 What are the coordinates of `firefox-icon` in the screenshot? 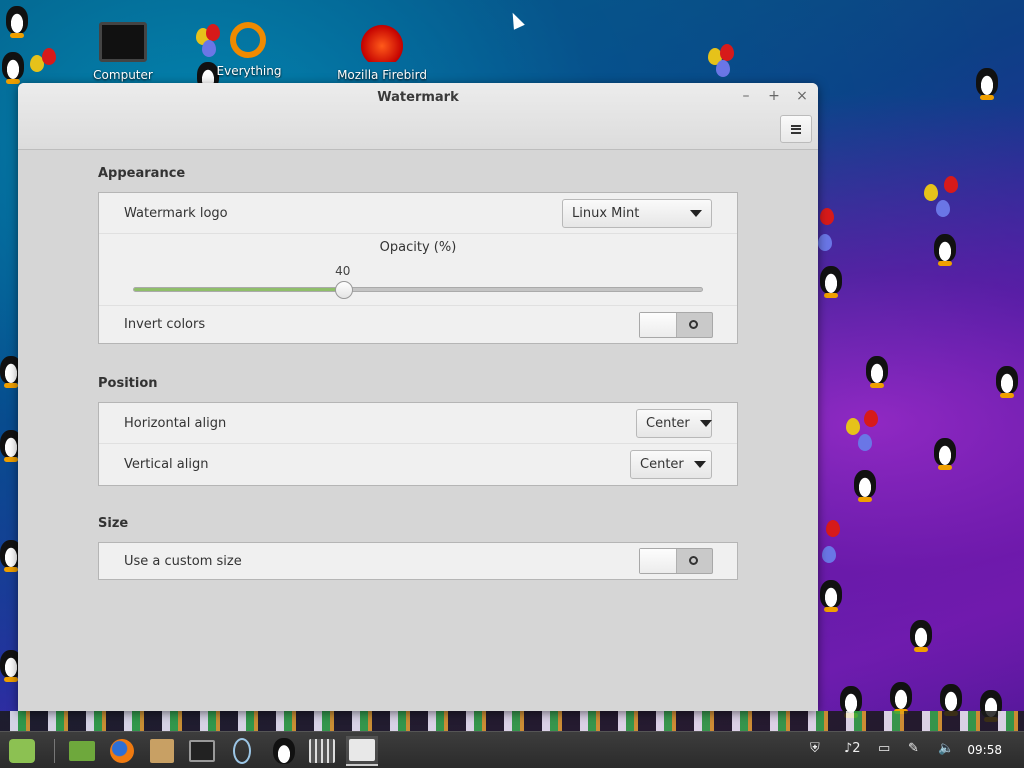 It's located at (122, 751).